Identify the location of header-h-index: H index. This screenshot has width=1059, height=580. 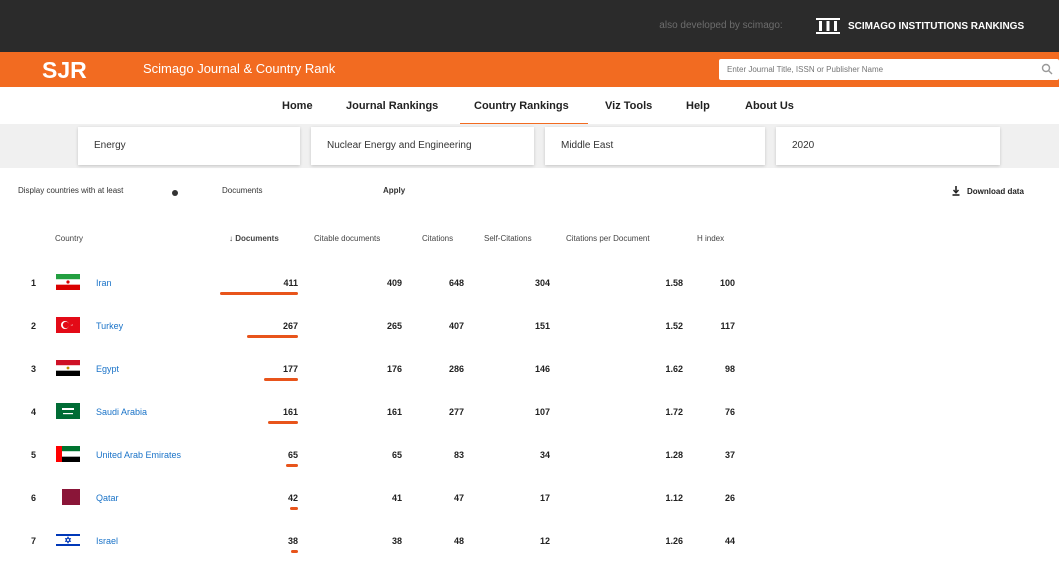
(710, 238).